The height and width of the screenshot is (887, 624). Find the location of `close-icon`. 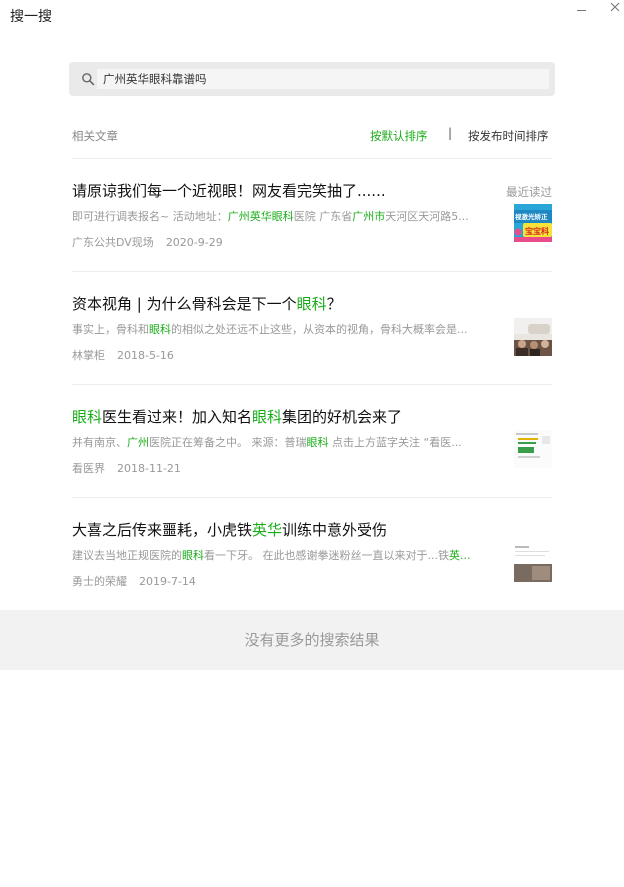

close-icon is located at coordinates (613, 10).